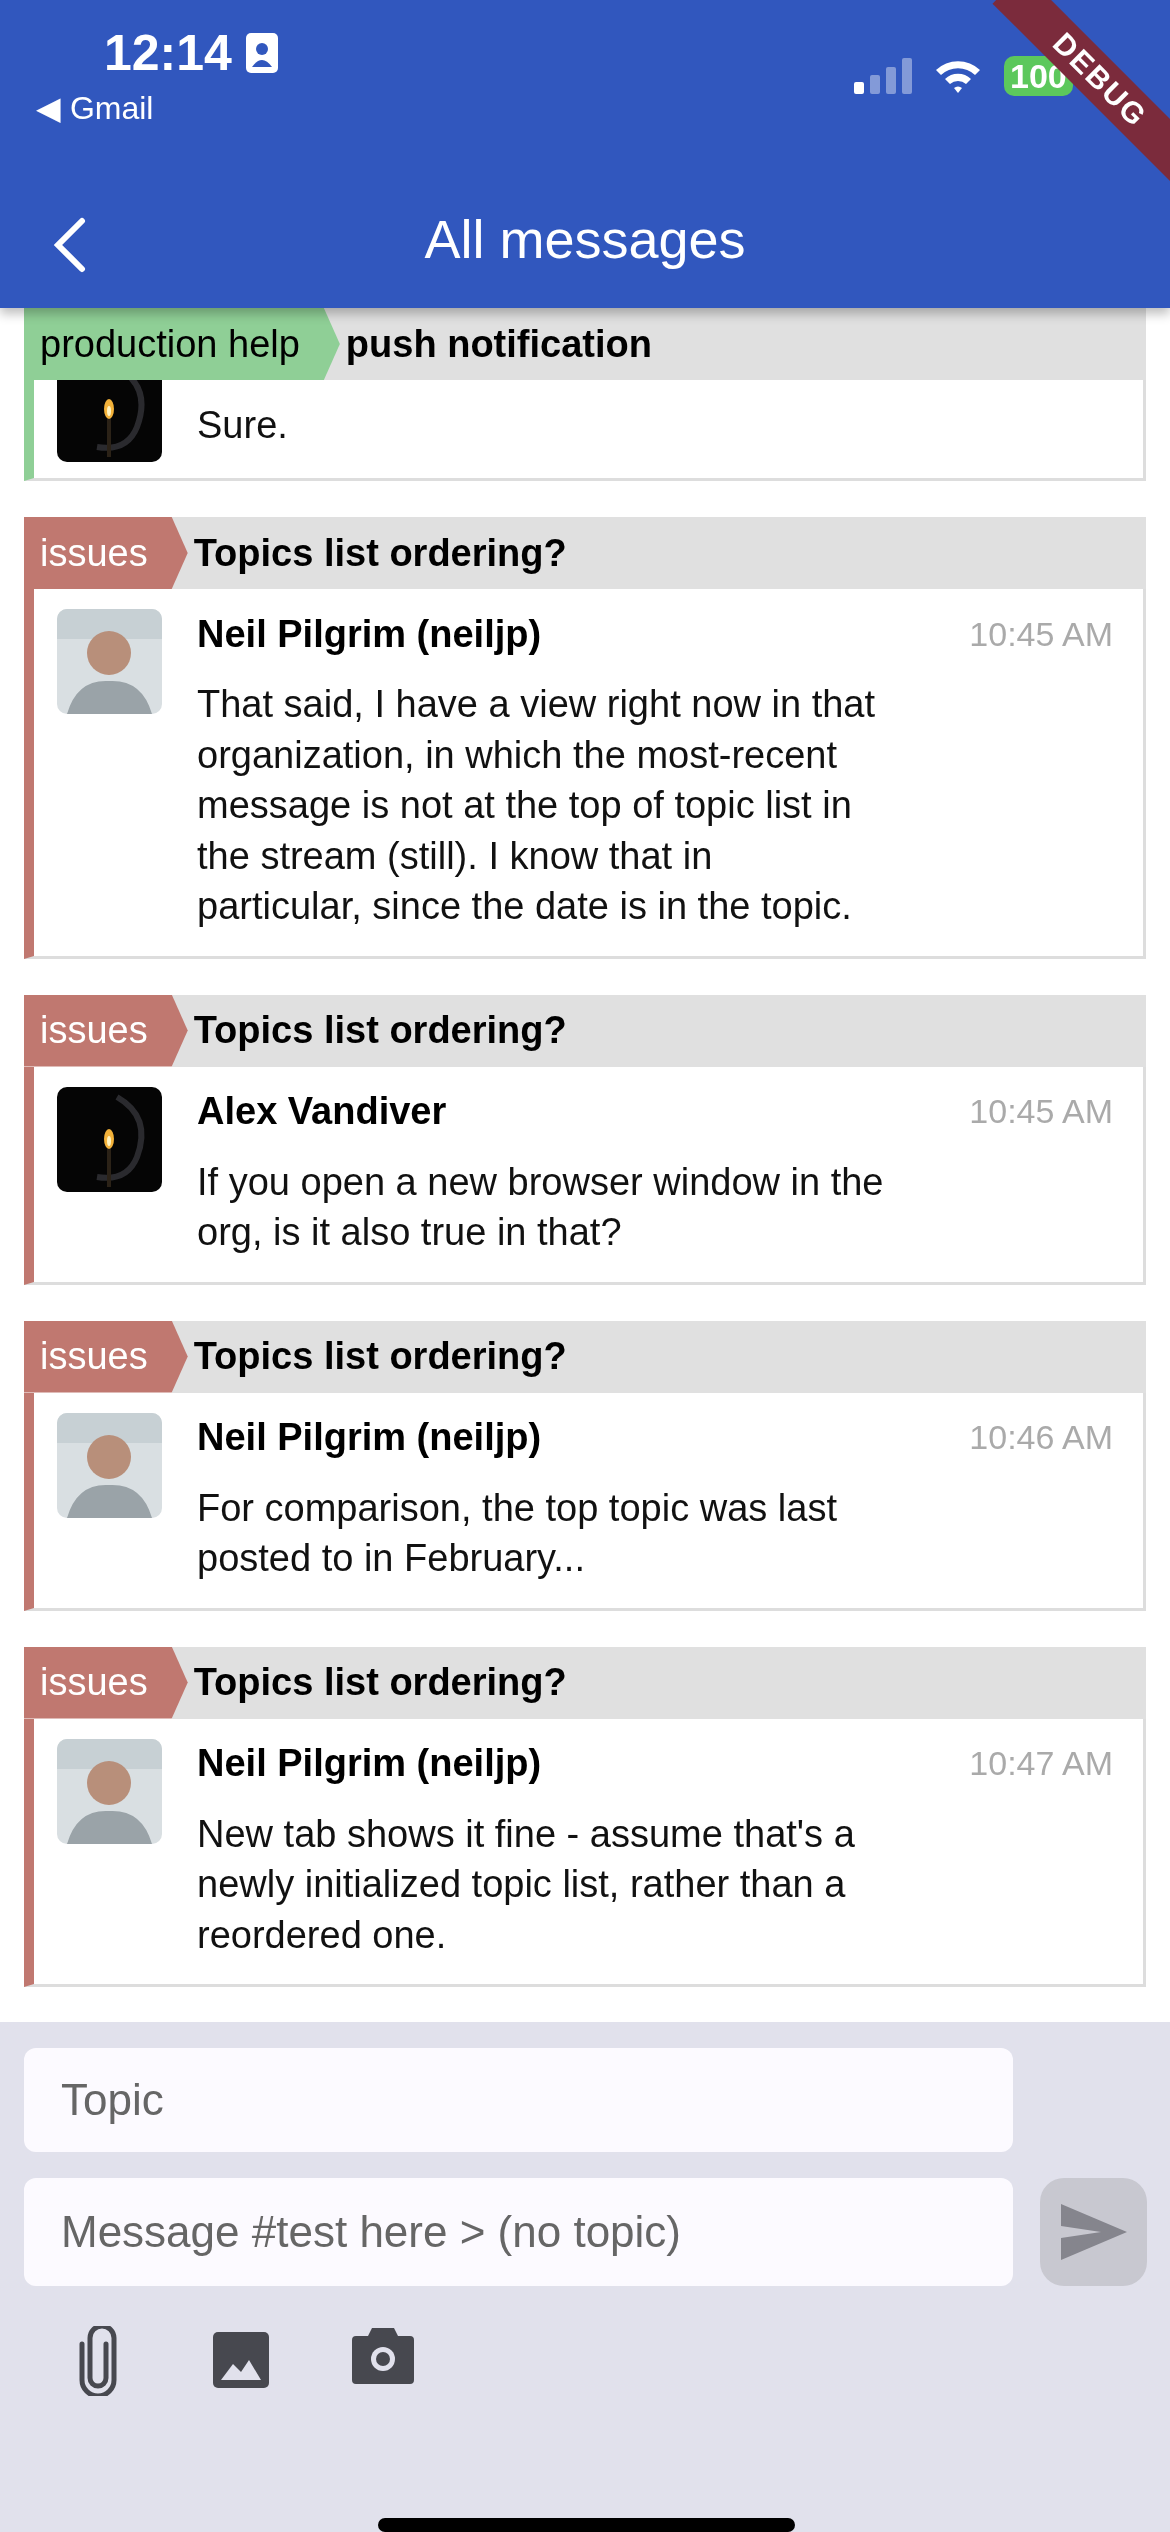 The height and width of the screenshot is (2532, 1170). Describe the element at coordinates (734, 344) in the screenshot. I see `topic-header: push notification` at that location.